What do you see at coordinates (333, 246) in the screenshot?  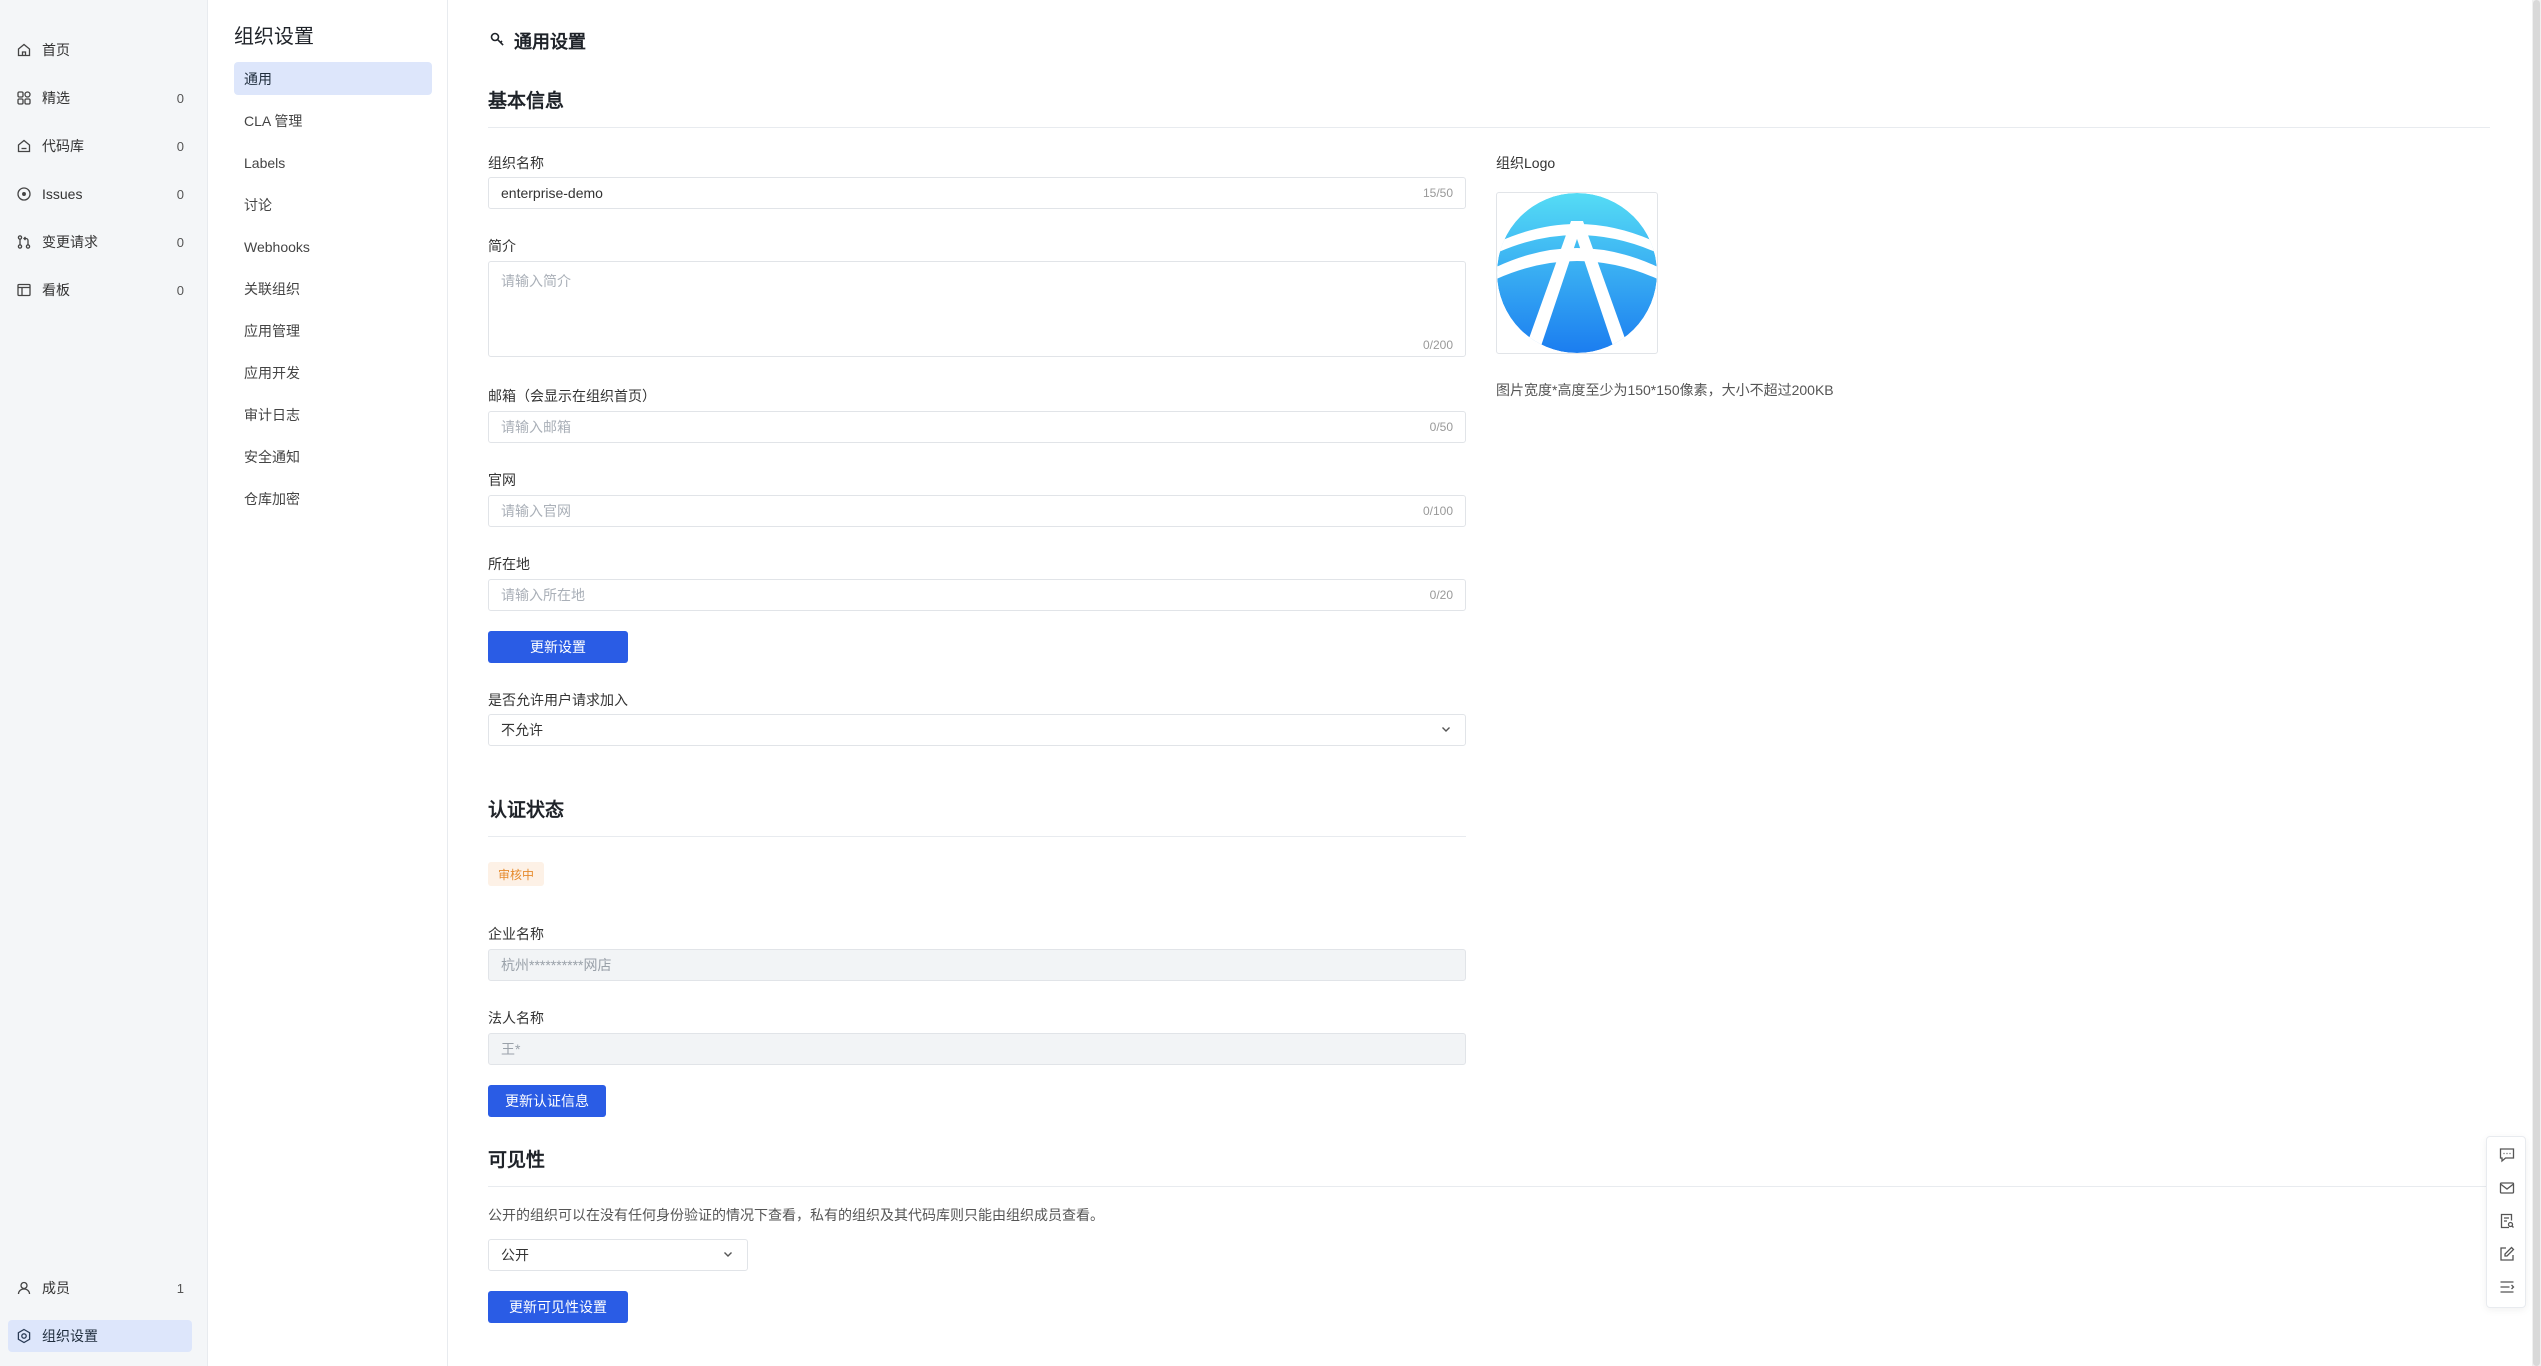 I see `subnav-item-webhooks: Webhooks` at bounding box center [333, 246].